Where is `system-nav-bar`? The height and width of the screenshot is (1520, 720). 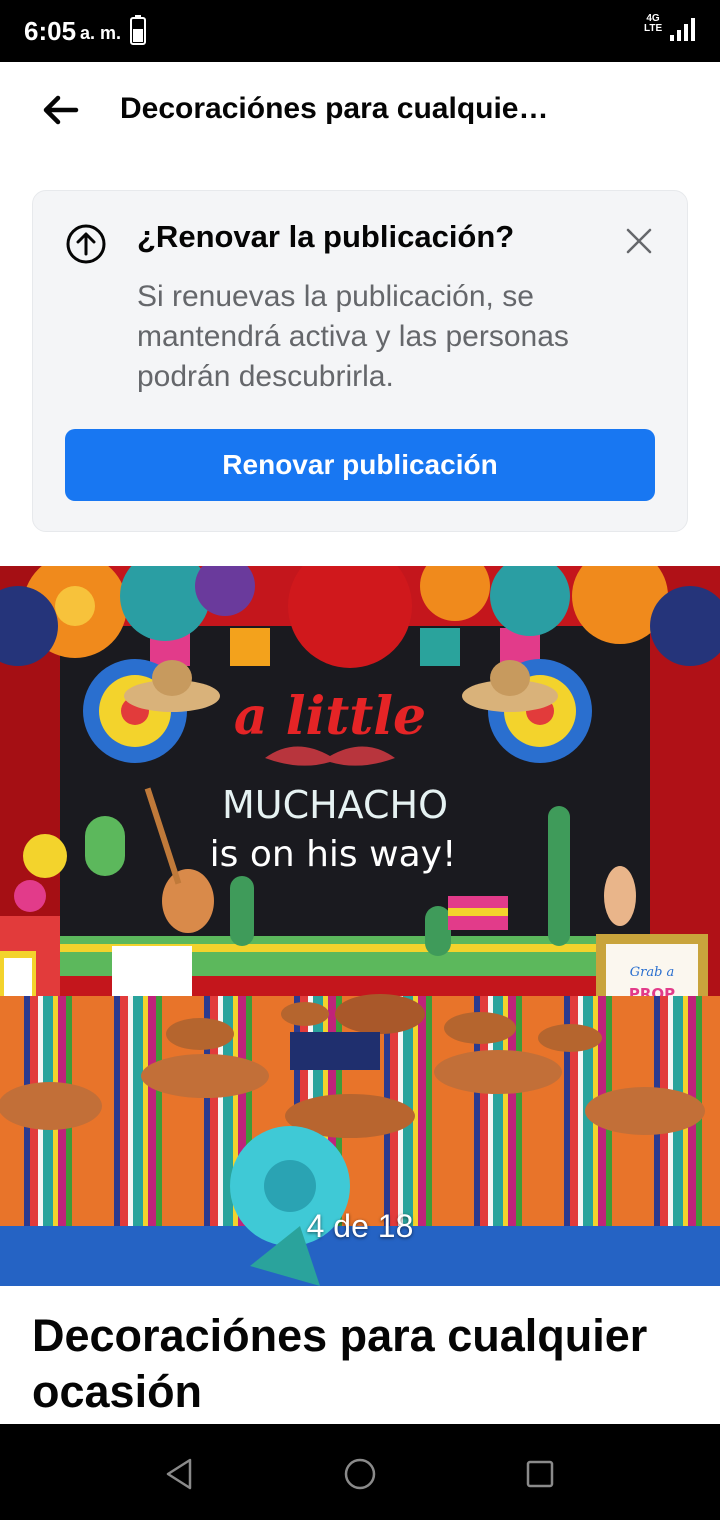
system-nav-bar is located at coordinates (360, 1472).